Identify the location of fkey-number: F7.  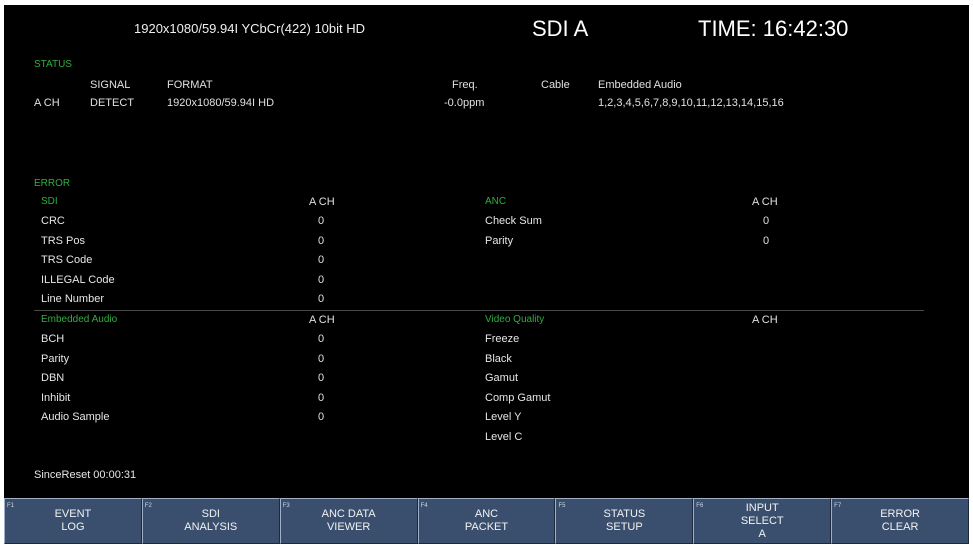
(838, 506).